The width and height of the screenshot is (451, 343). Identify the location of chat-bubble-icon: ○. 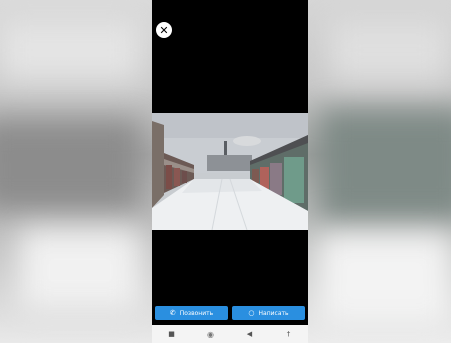
(251, 312).